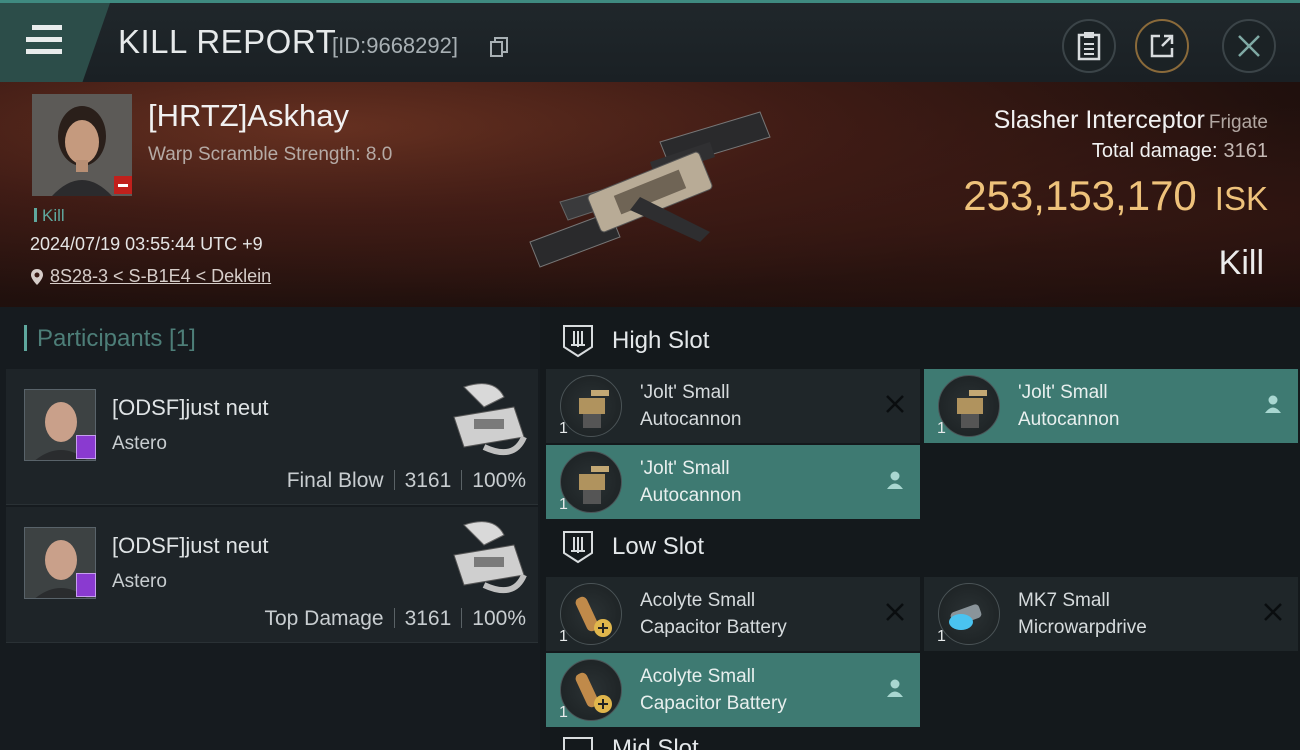 The height and width of the screenshot is (750, 1300). I want to click on module-name: MK7 Small Microwarpdrive, so click(1082, 614).